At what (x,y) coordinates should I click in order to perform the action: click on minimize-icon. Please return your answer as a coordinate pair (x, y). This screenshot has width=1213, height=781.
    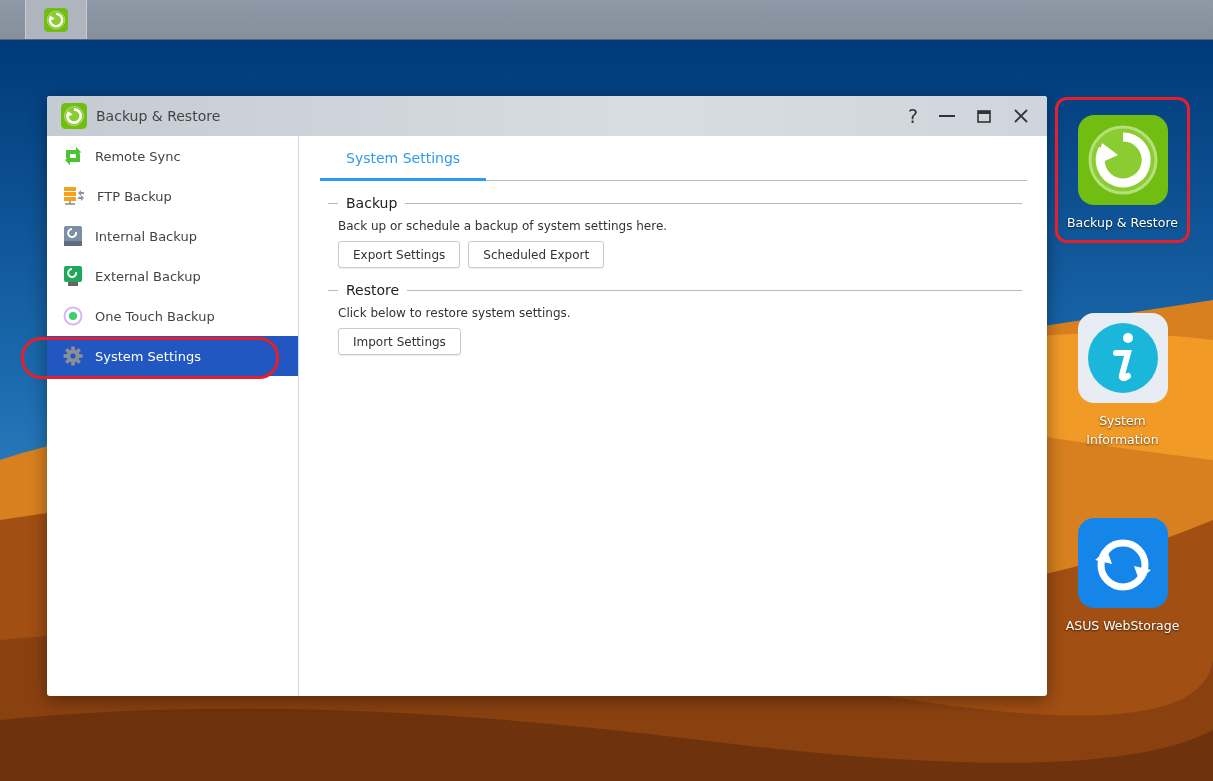
    Looking at the image, I should click on (947, 116).